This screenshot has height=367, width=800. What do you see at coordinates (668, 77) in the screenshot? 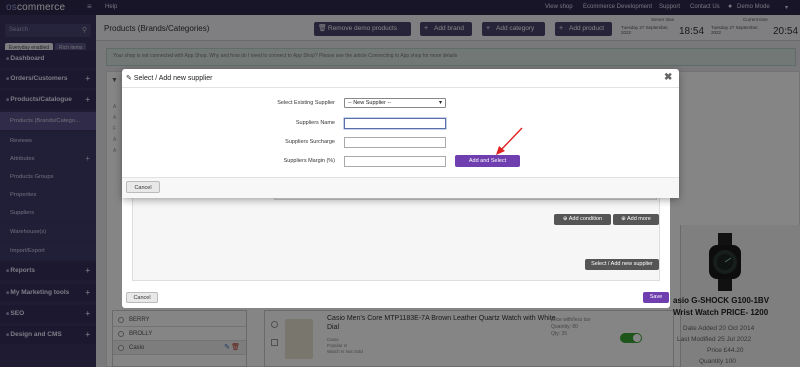
I see `close-icon: ✖` at bounding box center [668, 77].